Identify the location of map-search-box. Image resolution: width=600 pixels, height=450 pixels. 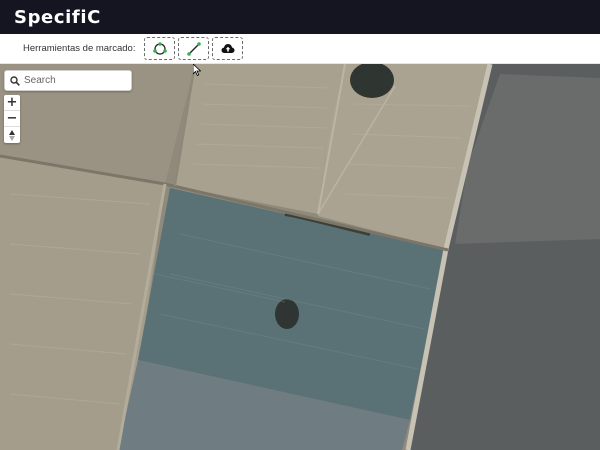
(68, 80).